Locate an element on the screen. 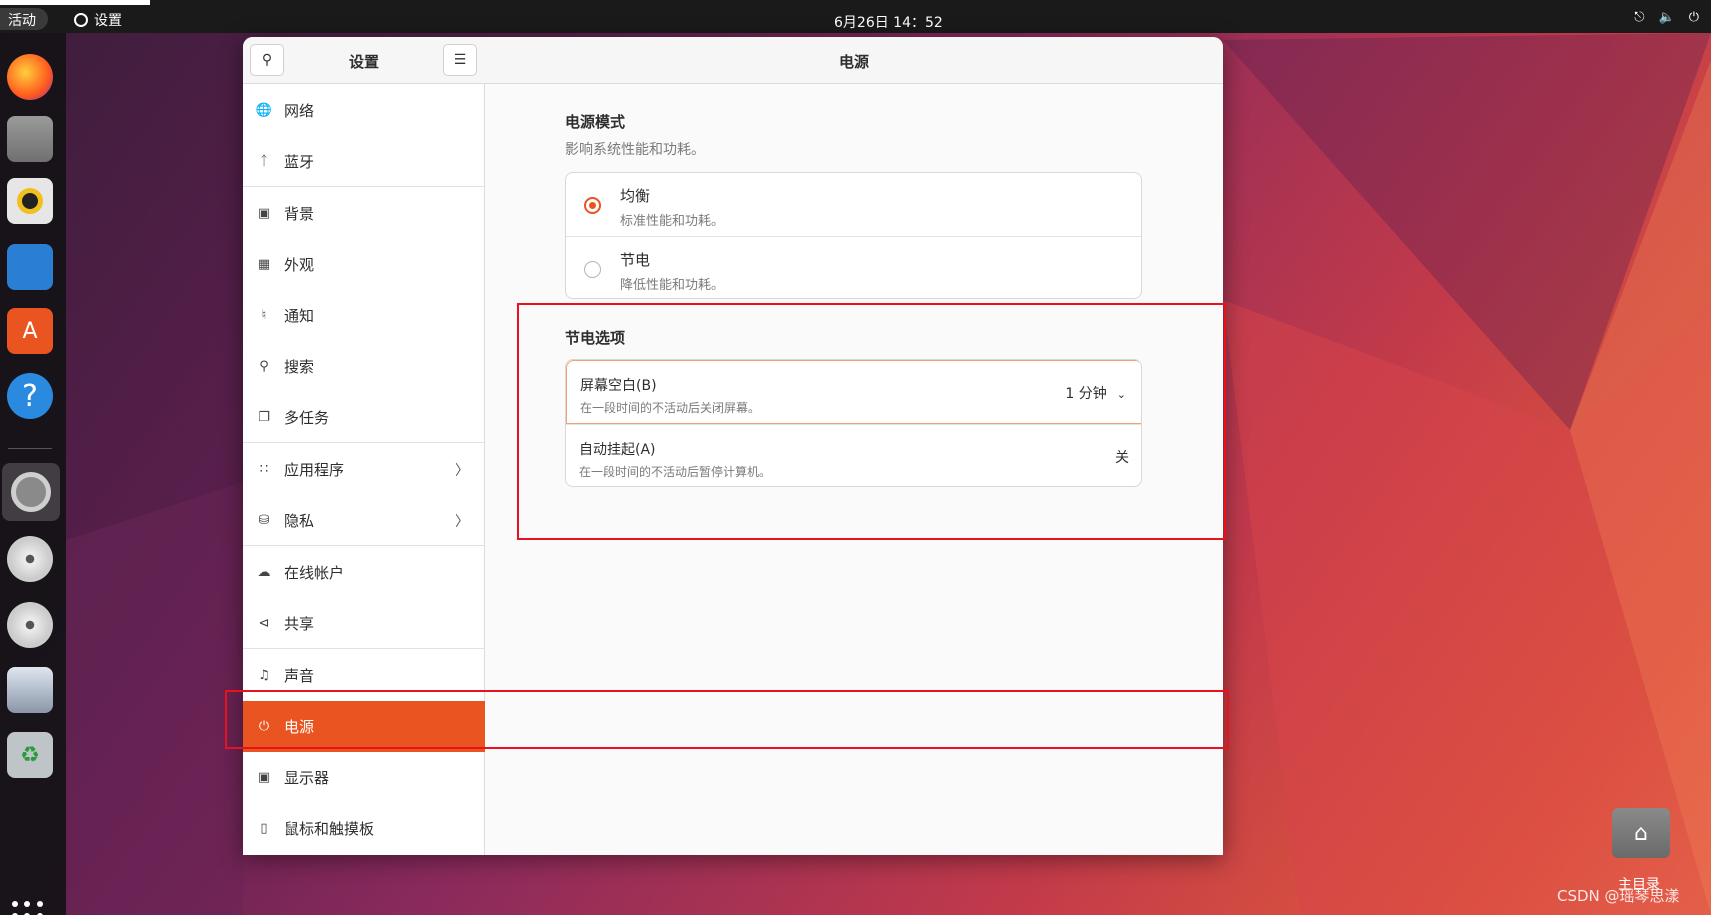 The image size is (1711, 915). power-mode-subtitle: 影响系统性能和功耗。 is located at coordinates (635, 150).